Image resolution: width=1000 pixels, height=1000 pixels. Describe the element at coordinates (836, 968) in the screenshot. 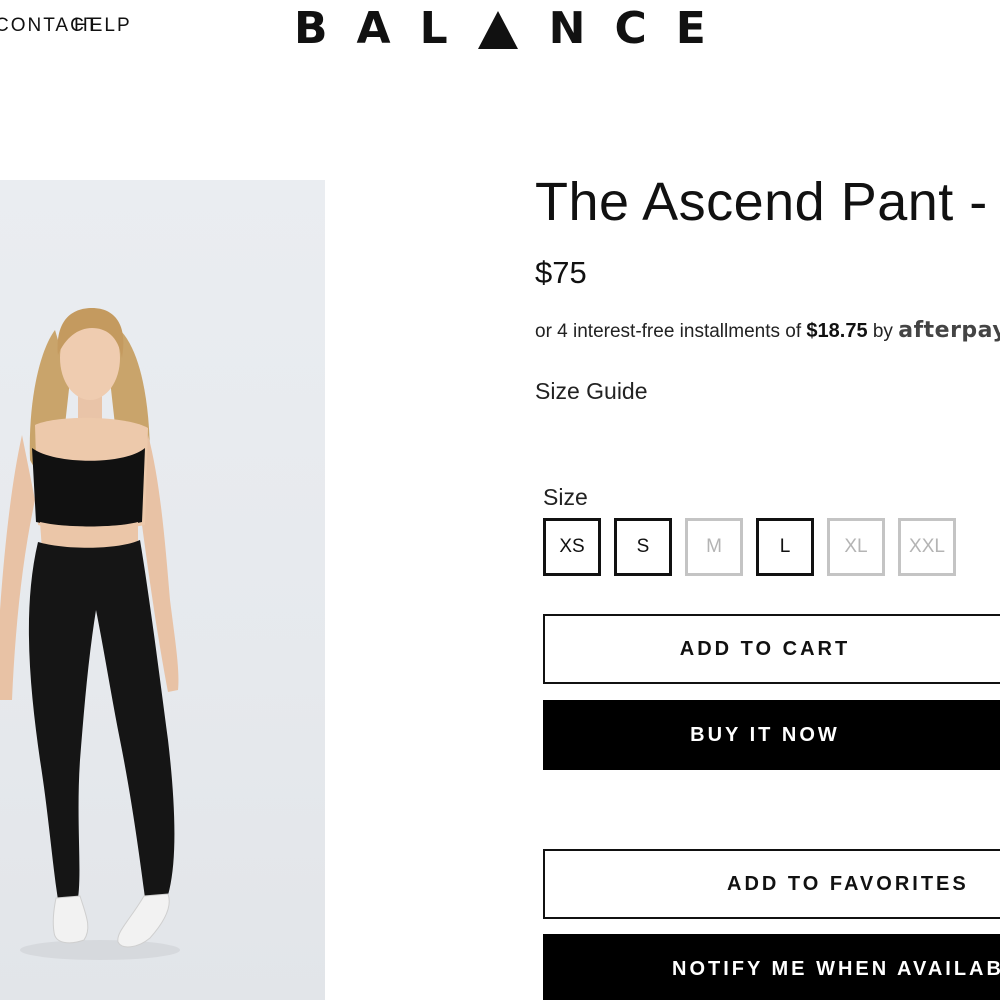

I see `notify-me-label: NOTIFY ME WHEN AVAILABLE` at that location.